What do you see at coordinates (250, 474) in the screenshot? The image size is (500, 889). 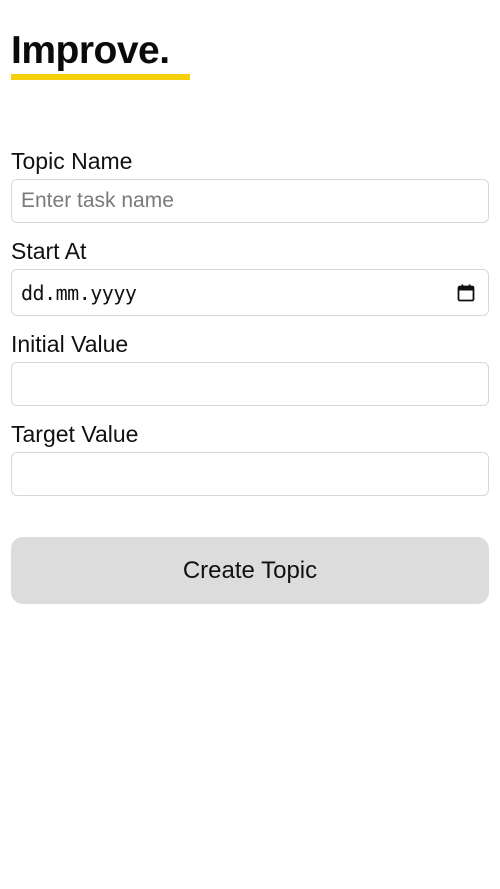 I see `target-value-input` at bounding box center [250, 474].